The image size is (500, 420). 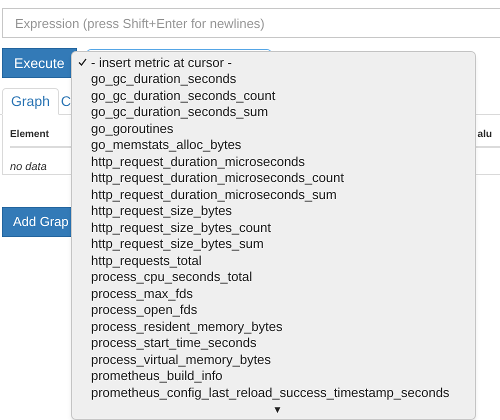 I want to click on menu-item: http_request_duration_microseconds_count, so click(x=273, y=178).